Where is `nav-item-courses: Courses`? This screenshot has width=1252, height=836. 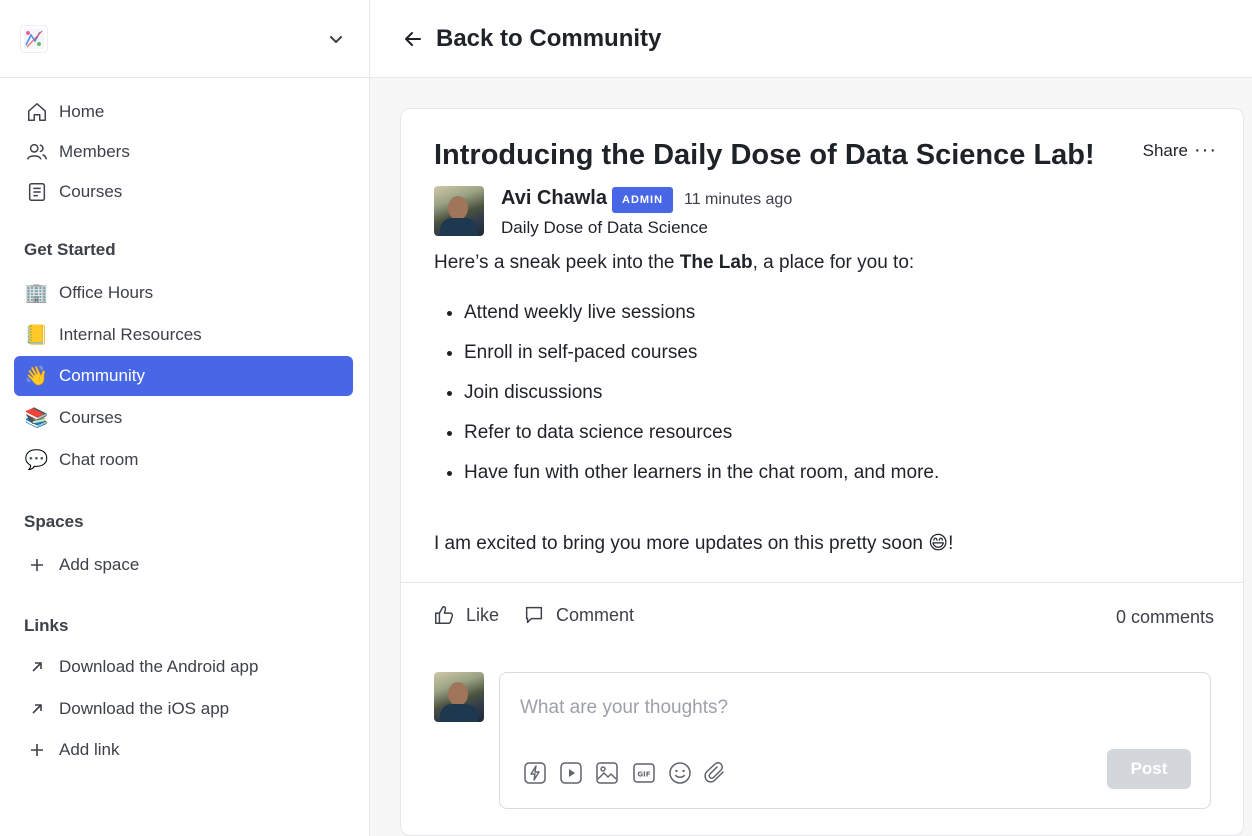 nav-item-courses: Courses is located at coordinates (183, 192).